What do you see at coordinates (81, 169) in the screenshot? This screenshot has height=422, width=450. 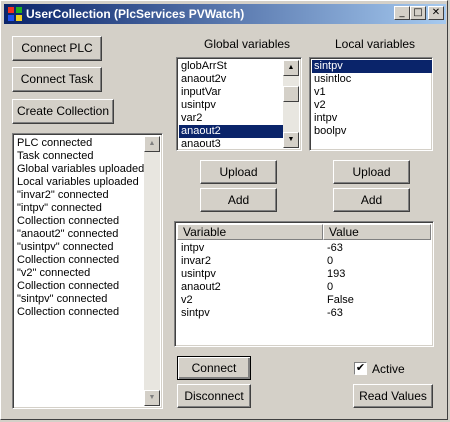 I see `log-line: Global variables uploaded` at bounding box center [81, 169].